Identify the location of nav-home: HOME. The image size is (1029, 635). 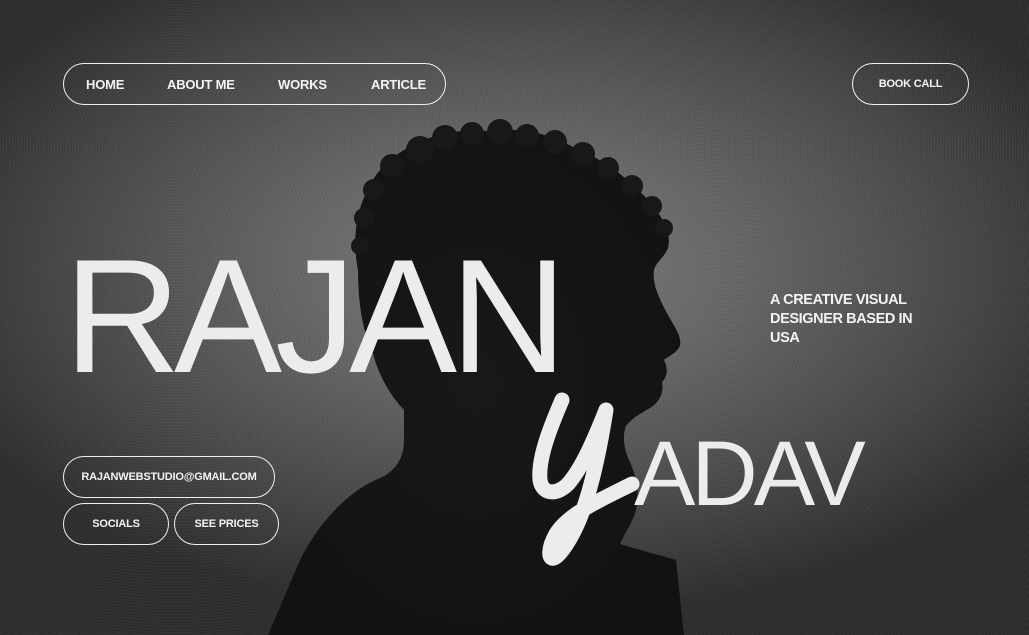
(105, 84).